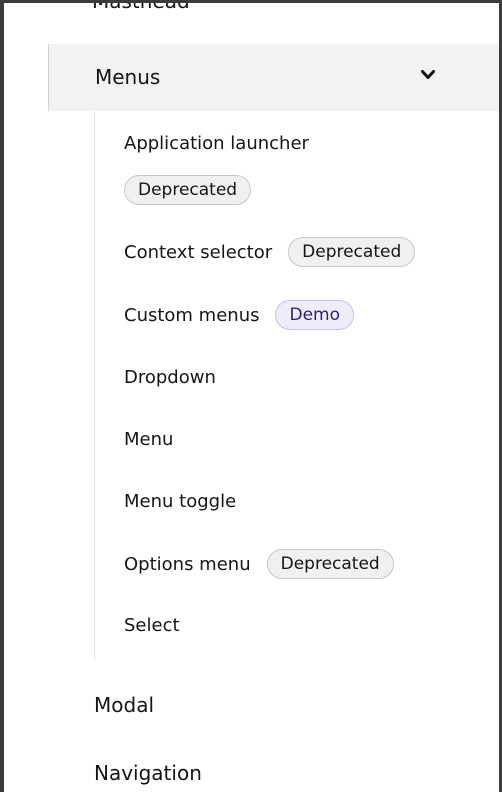 Image resolution: width=502 pixels, height=792 pixels. I want to click on nav-item-menu-toggle: Menu toggle, so click(180, 501).